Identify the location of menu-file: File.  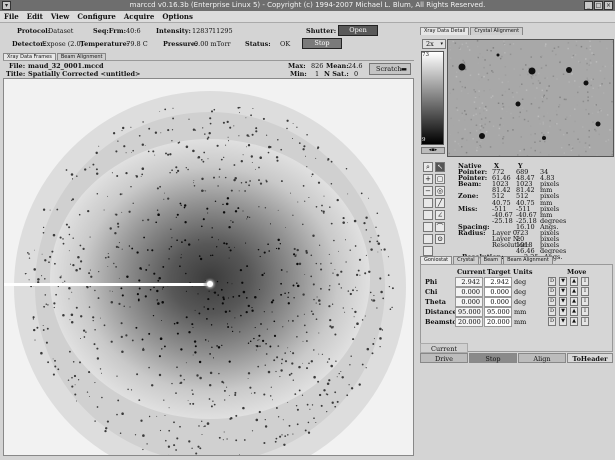
(11, 16).